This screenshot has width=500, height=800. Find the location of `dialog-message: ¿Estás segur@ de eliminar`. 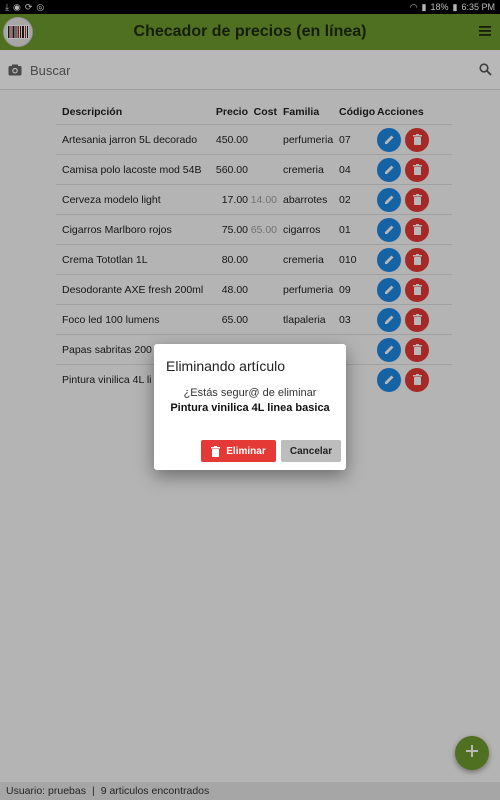

dialog-message: ¿Estás segur@ de eliminar is located at coordinates (250, 393).